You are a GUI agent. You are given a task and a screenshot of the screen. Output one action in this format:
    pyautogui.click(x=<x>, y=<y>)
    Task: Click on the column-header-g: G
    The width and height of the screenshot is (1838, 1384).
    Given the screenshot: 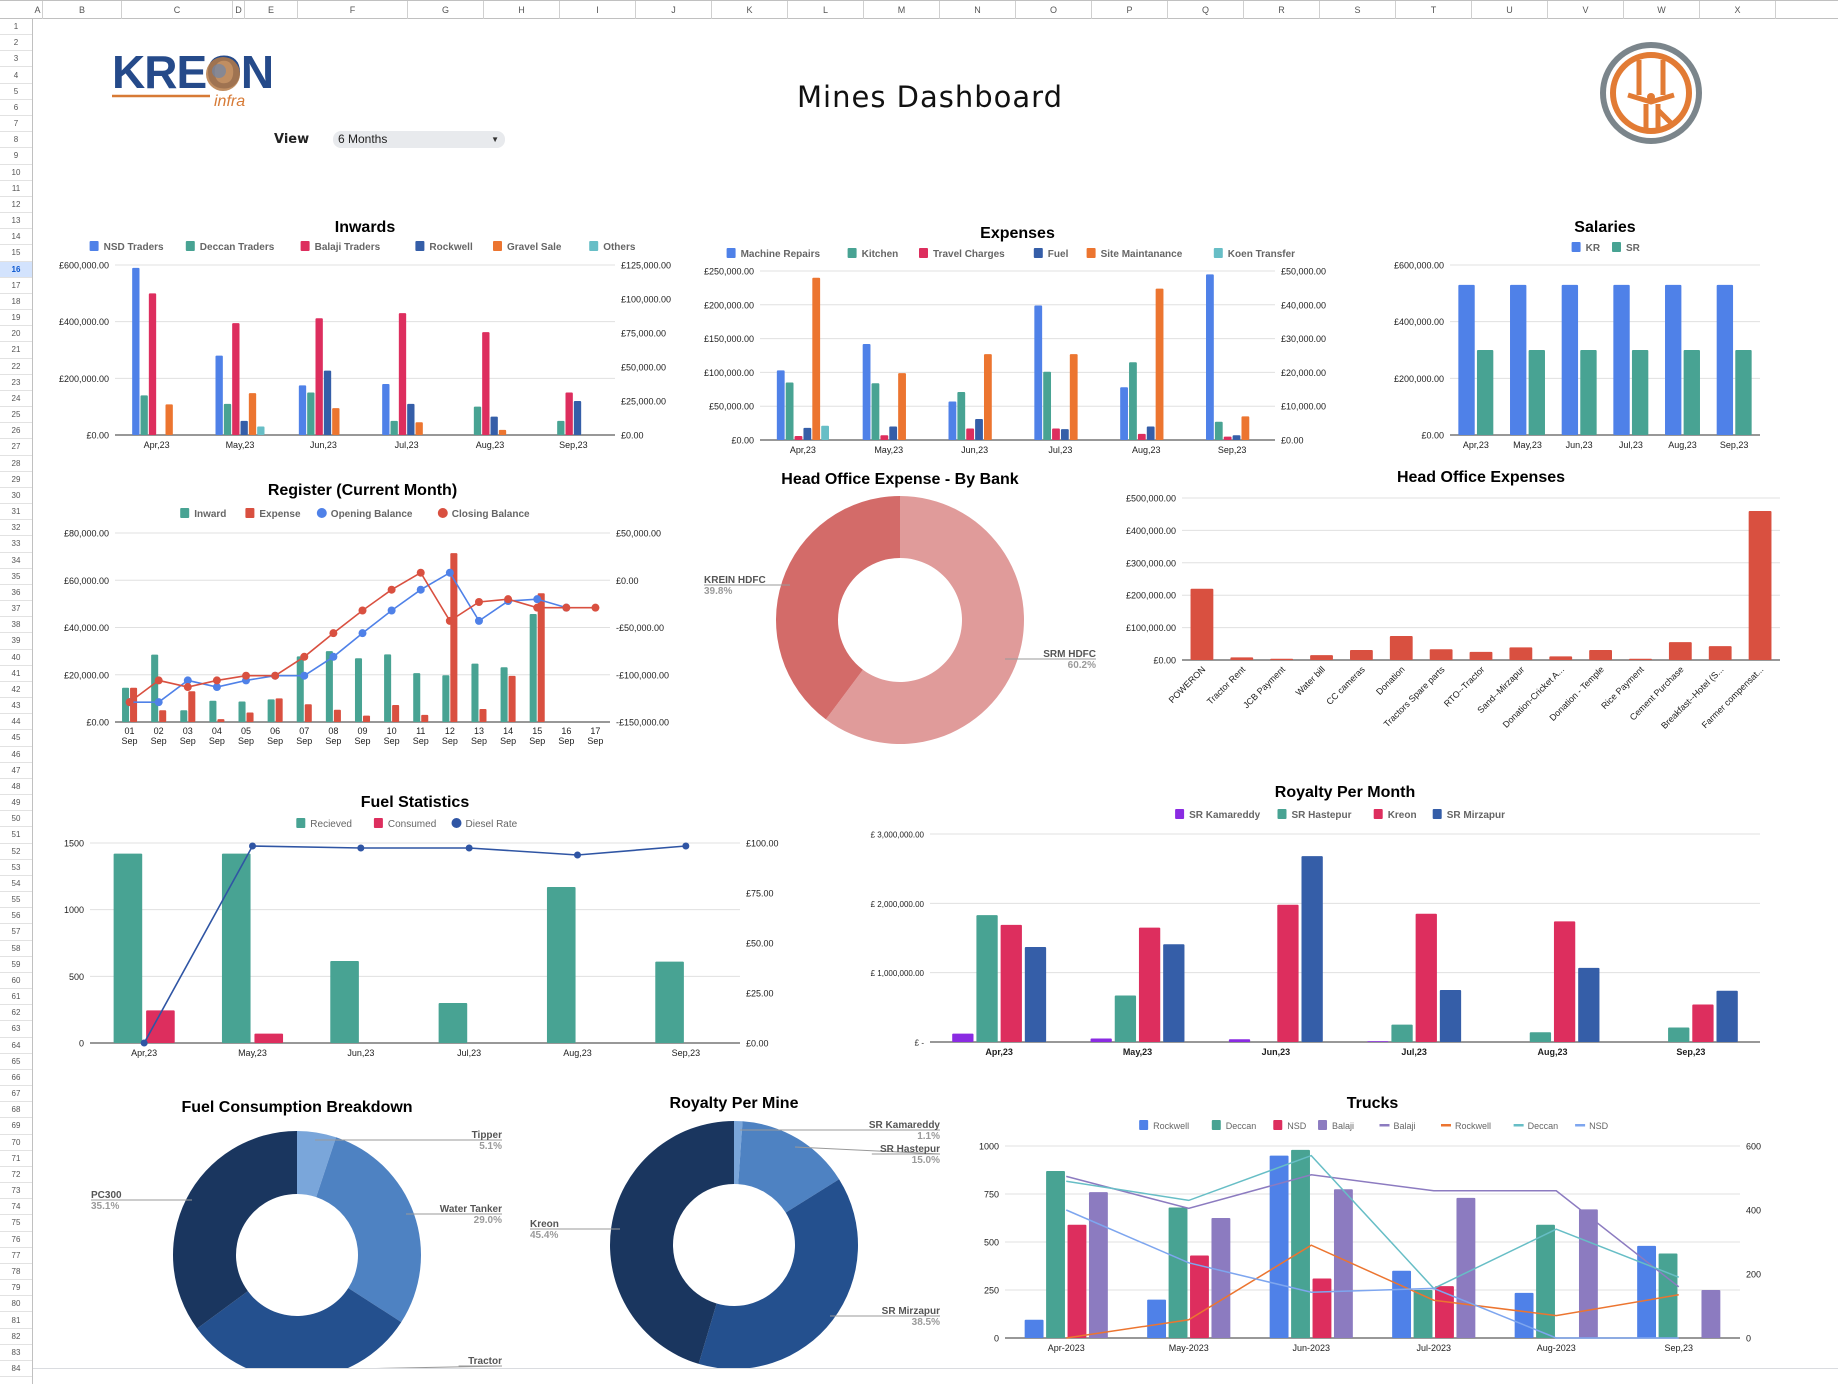 What is the action you would take?
    pyautogui.click(x=446, y=10)
    